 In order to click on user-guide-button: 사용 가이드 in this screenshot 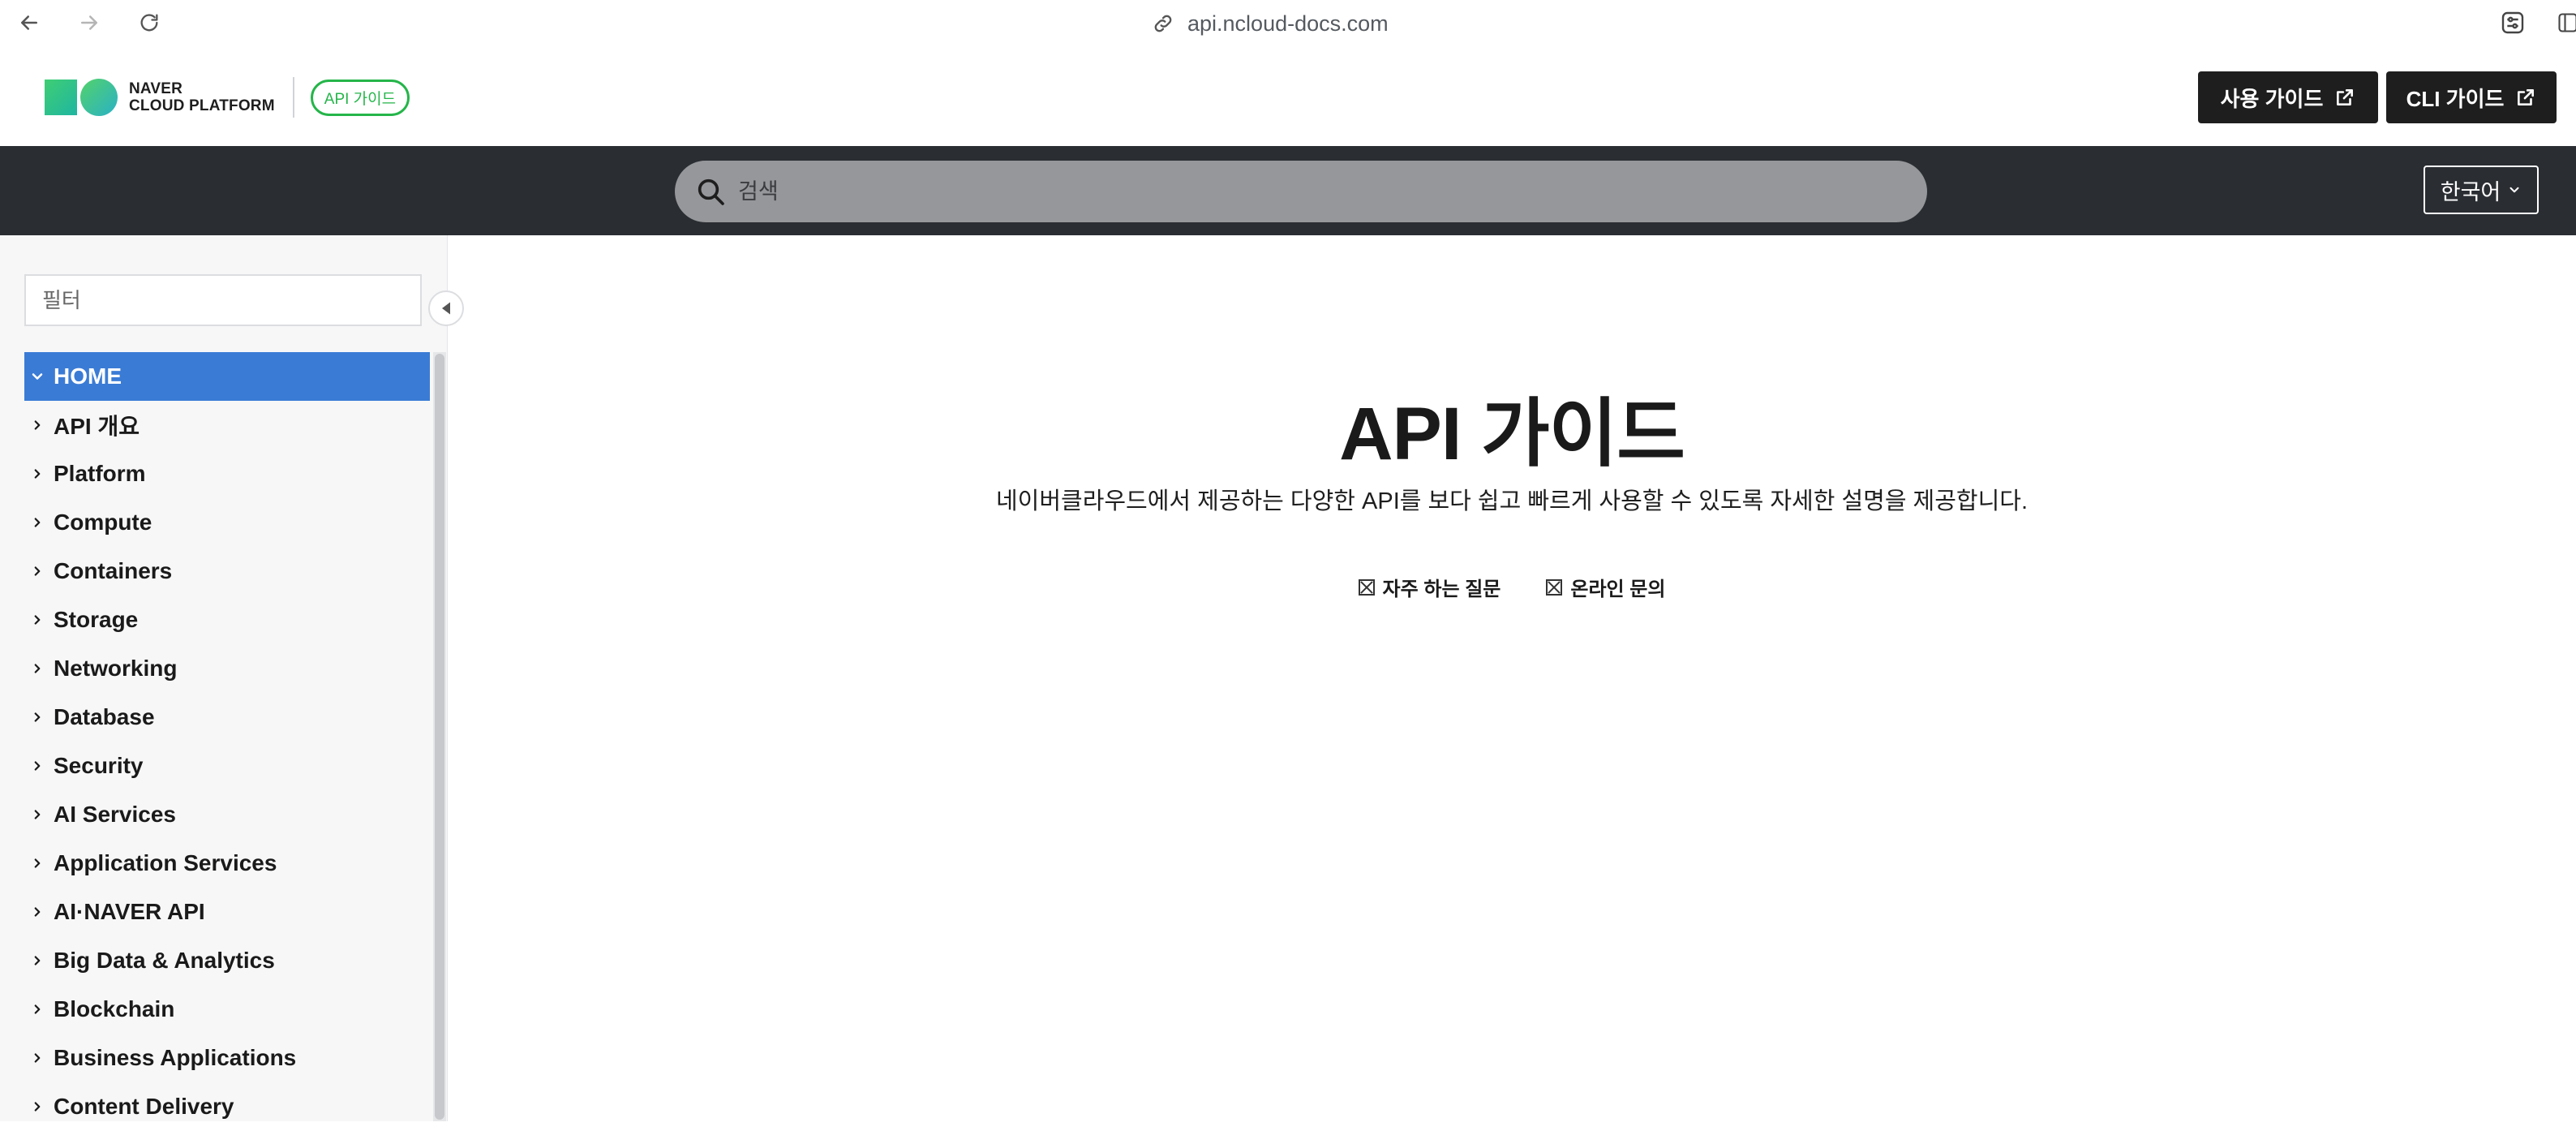, I will do `click(2288, 97)`.